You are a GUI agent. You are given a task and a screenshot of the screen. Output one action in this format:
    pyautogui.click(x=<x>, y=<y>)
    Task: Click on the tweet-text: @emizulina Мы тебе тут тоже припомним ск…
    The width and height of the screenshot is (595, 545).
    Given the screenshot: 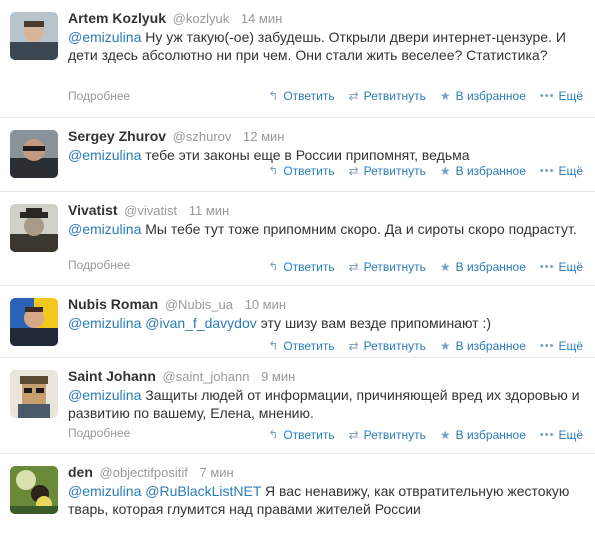 What is the action you would take?
    pyautogui.click(x=325, y=229)
    